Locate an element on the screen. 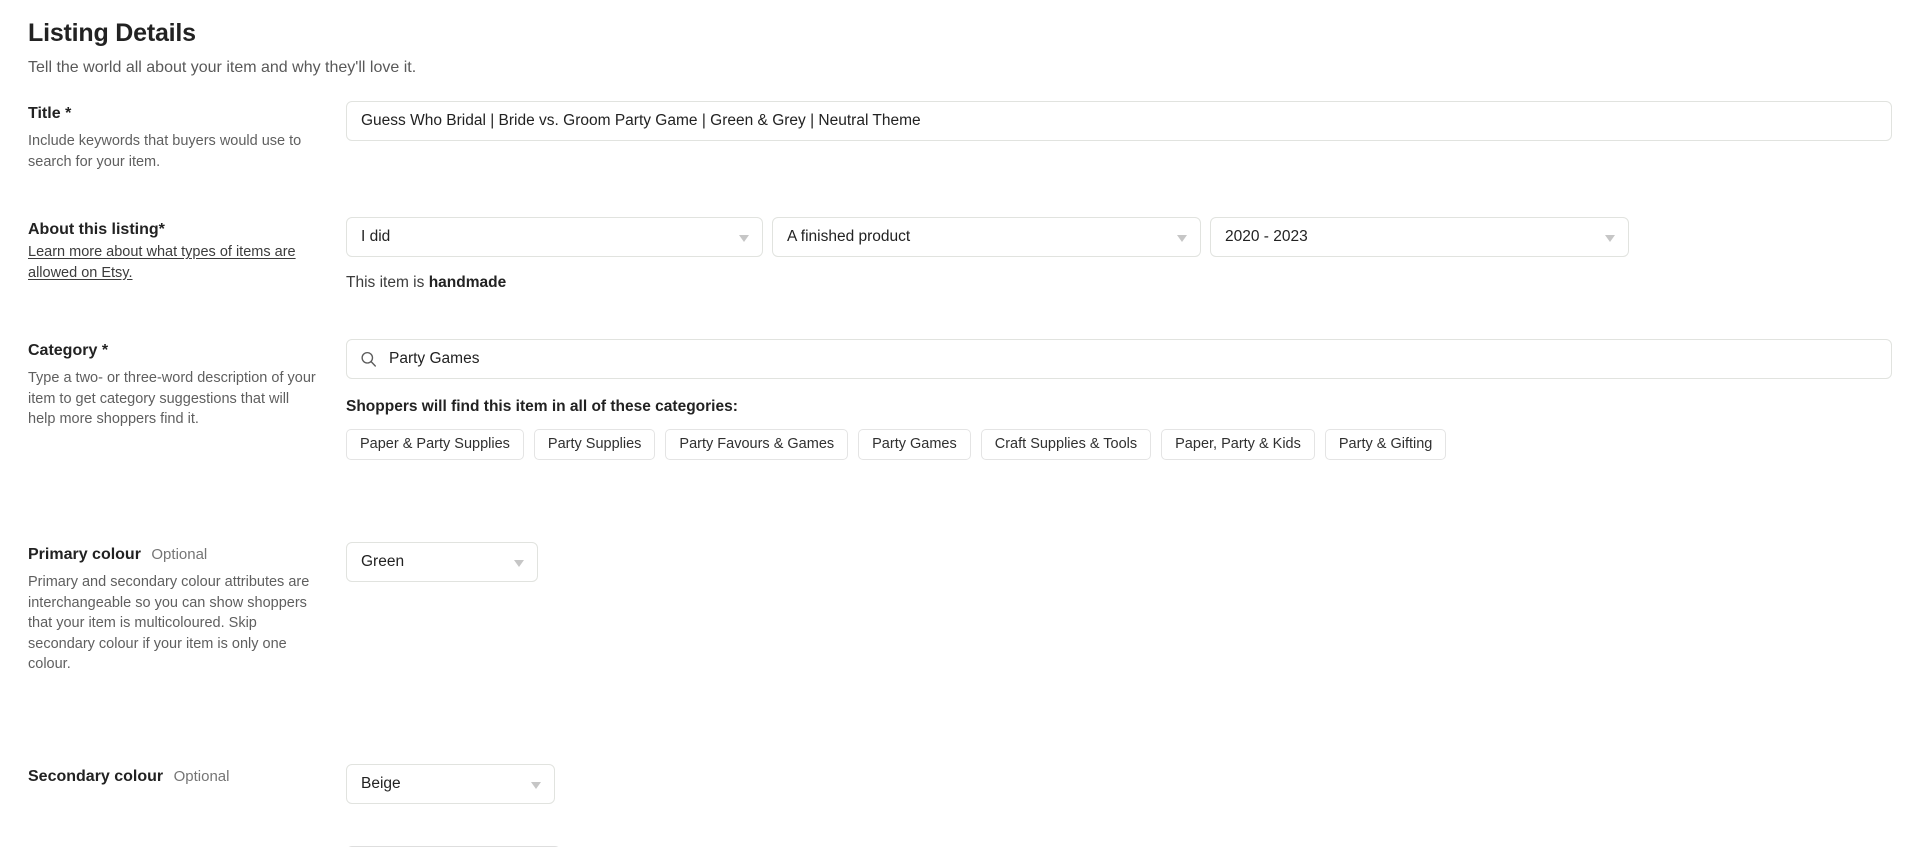  primary-colour-label: Primary colour Optional is located at coordinates (174, 555).